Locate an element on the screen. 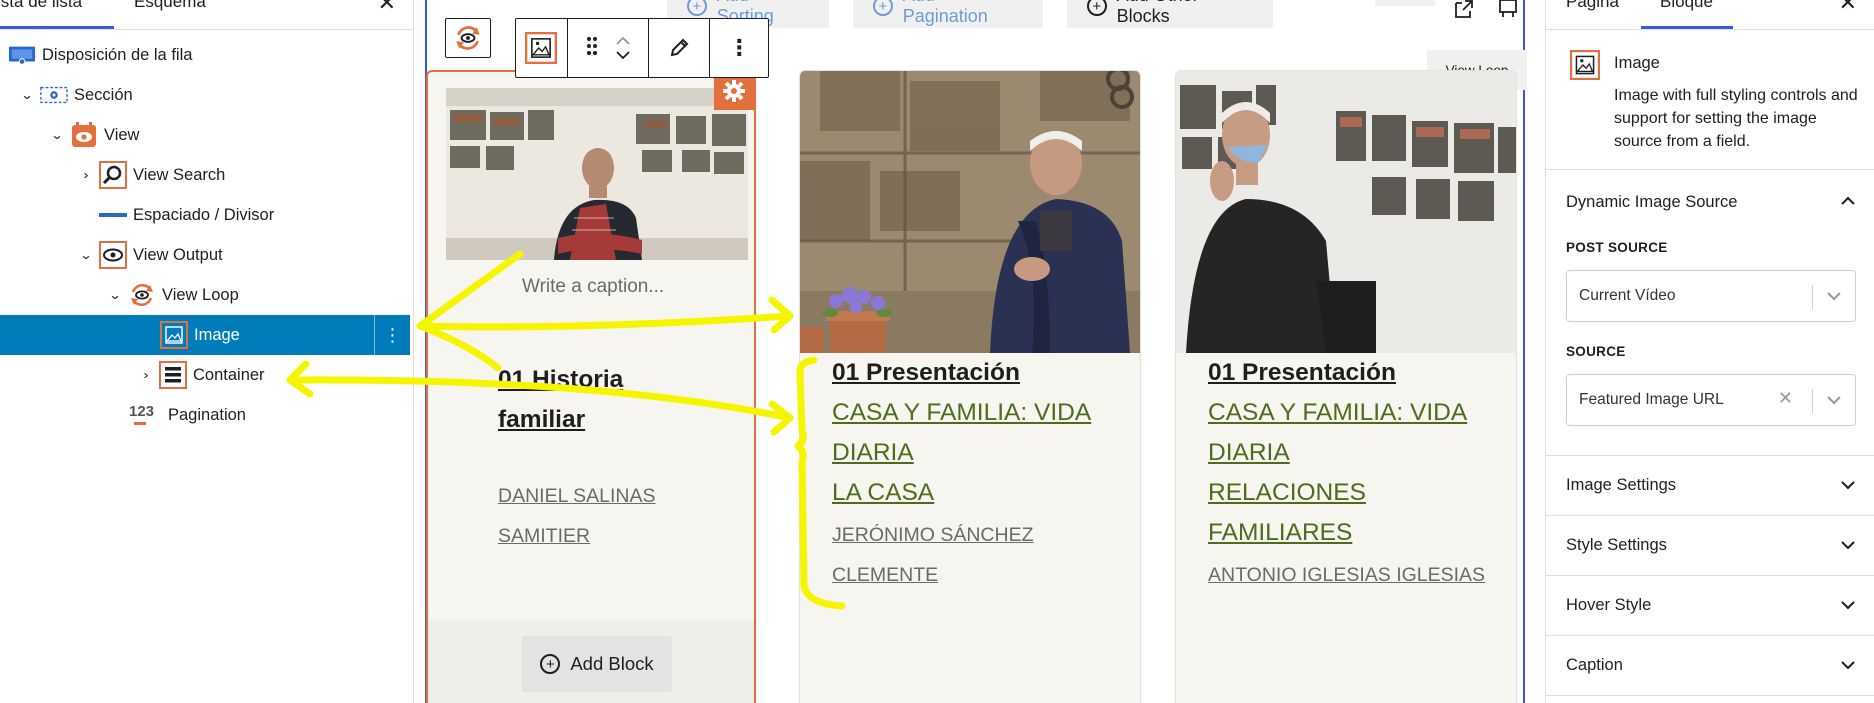 The width and height of the screenshot is (1874, 703). card-title-line: familiar is located at coordinates (541, 420).